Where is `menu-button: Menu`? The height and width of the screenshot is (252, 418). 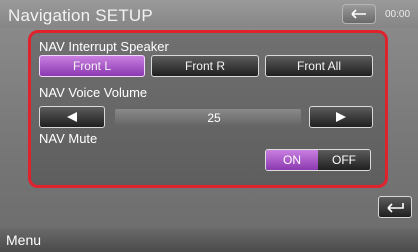
menu-button: Menu is located at coordinates (23, 240).